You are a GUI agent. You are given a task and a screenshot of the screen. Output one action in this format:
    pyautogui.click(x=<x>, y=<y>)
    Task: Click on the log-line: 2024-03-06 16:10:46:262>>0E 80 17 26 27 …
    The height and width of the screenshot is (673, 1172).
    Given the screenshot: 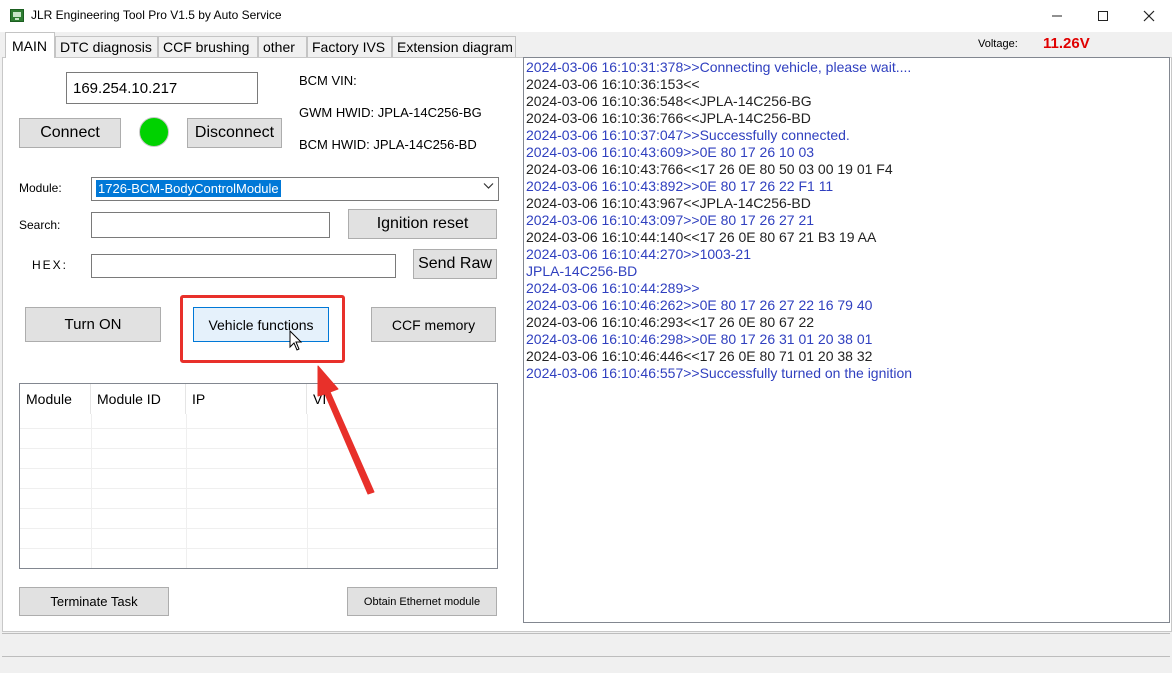 What is the action you would take?
    pyautogui.click(x=699, y=305)
    